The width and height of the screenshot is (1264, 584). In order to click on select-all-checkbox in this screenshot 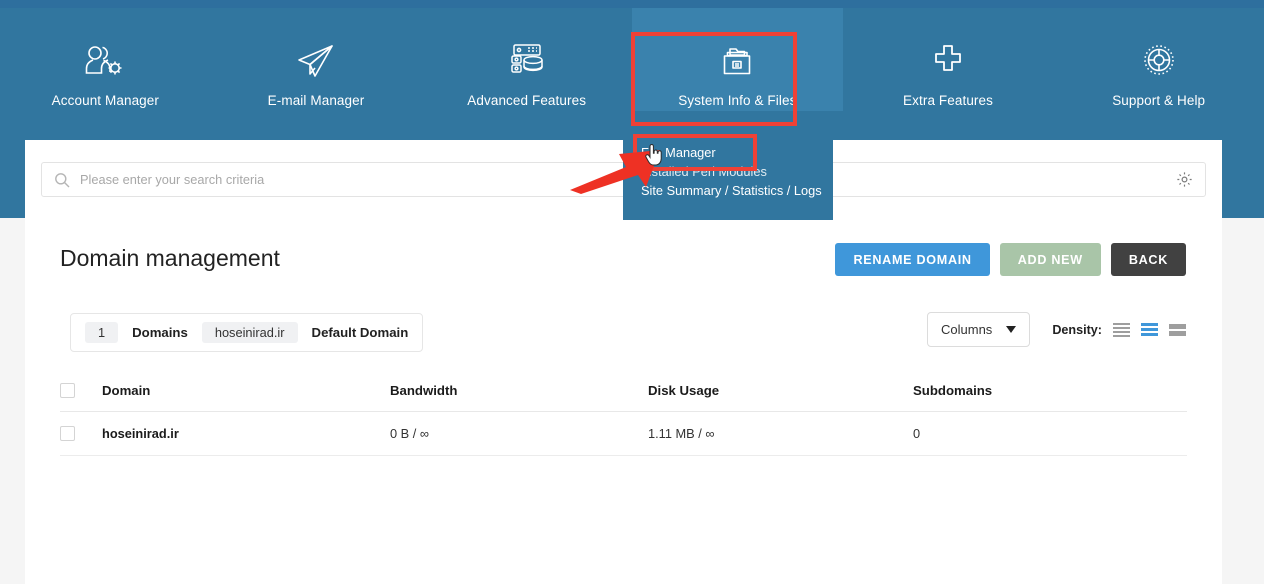, I will do `click(67, 390)`.